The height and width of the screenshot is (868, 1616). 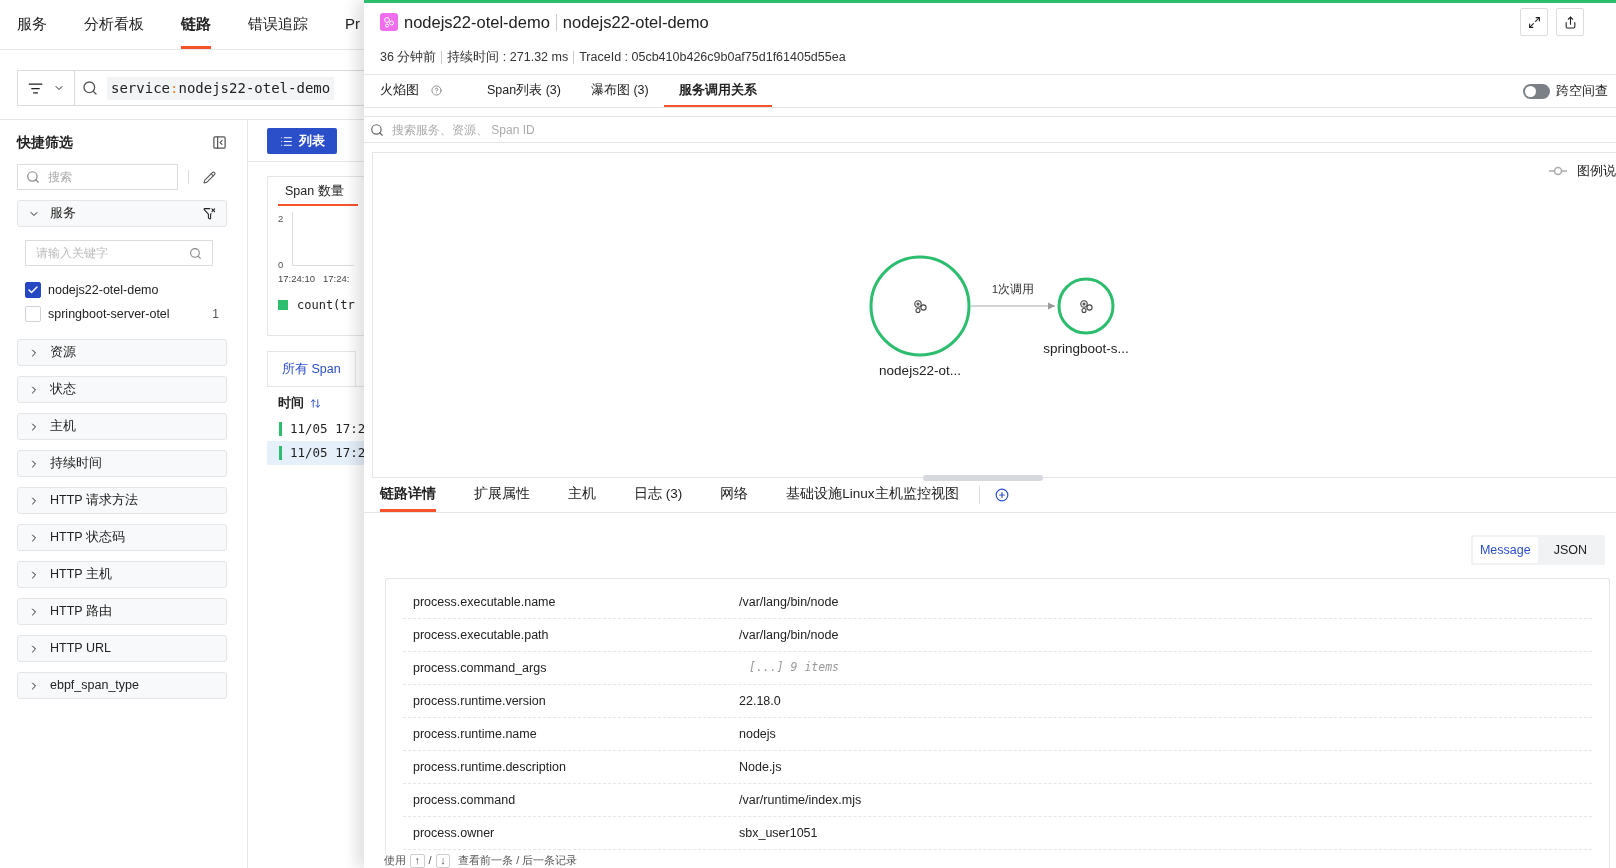 I want to click on legend-swatch, so click(x=283, y=305).